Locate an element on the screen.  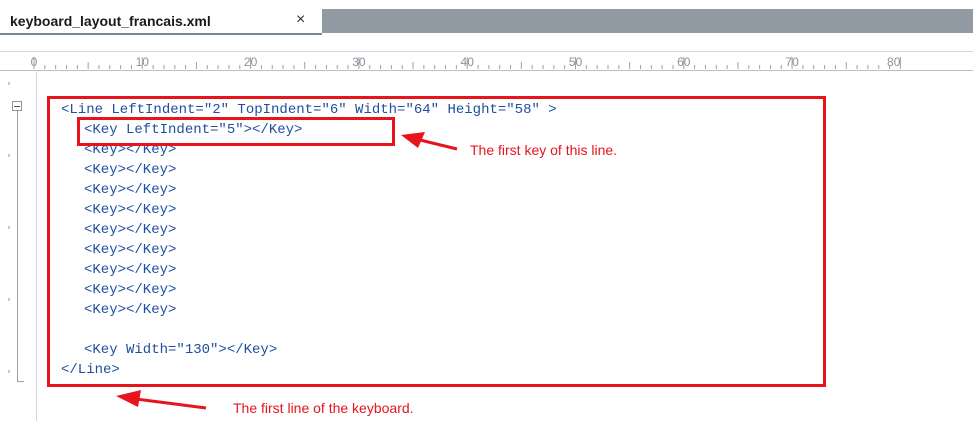
tab-keyboard-layout-francais: keyboard_layout_francais.xml × is located at coordinates (161, 22).